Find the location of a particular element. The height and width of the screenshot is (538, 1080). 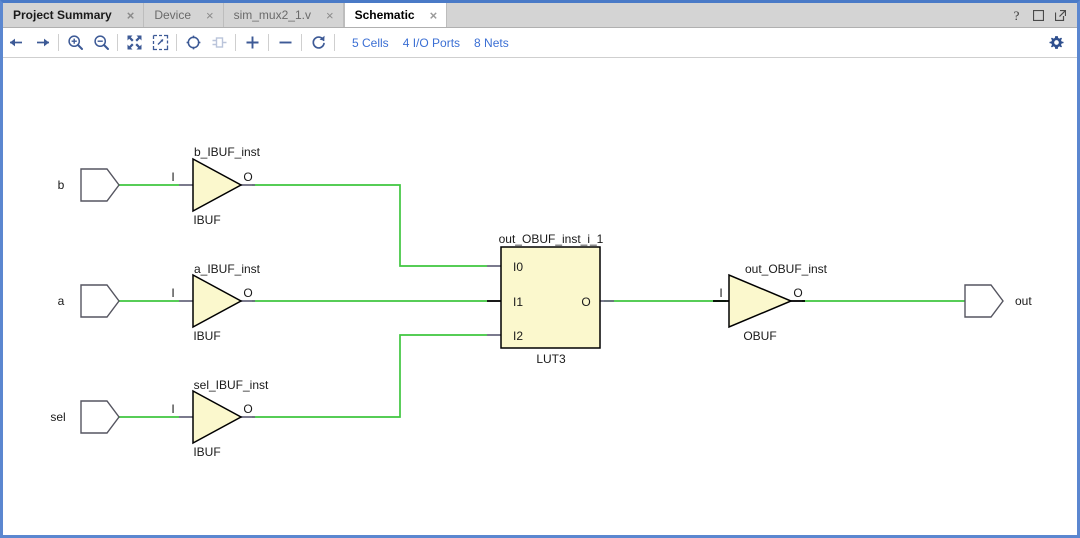

cell-out-obuf: out_OBUF_inst I O OBUF is located at coordinates (773, 302).